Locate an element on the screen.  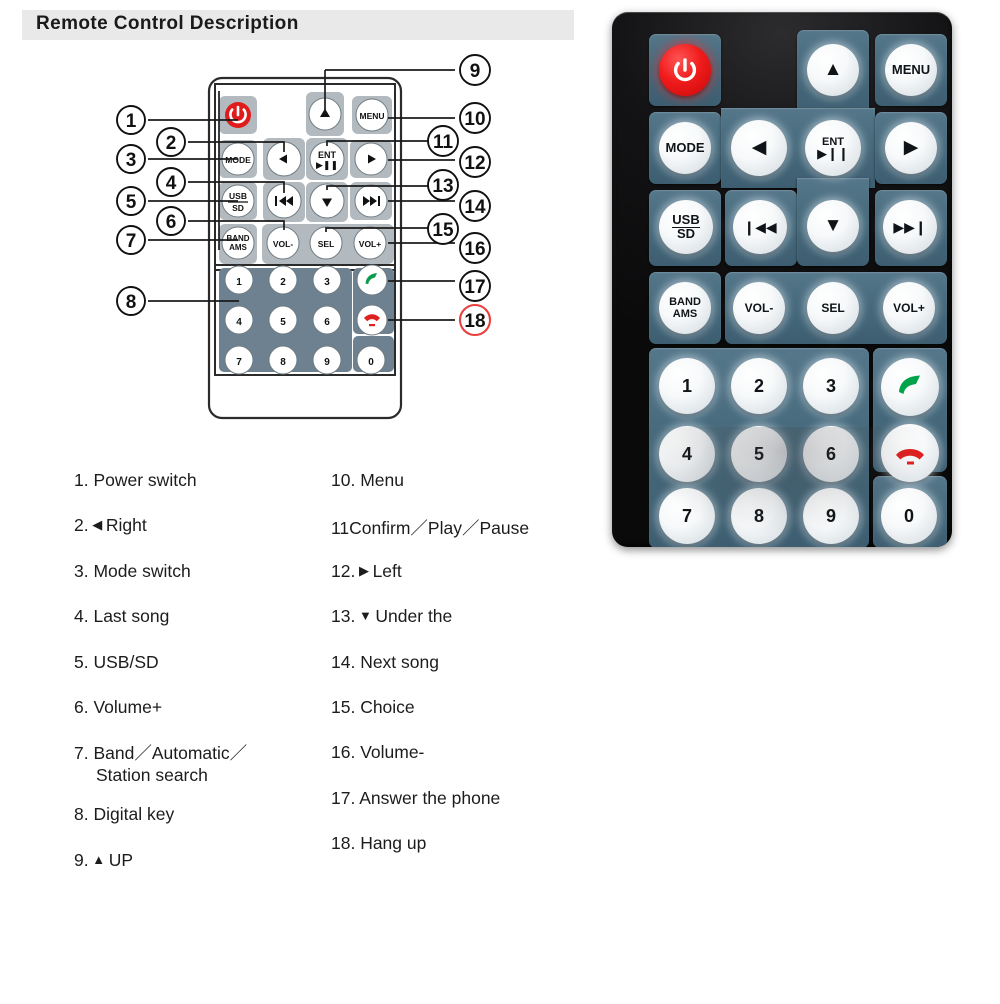
svg-text: 9 is located at coordinates (475, 71).